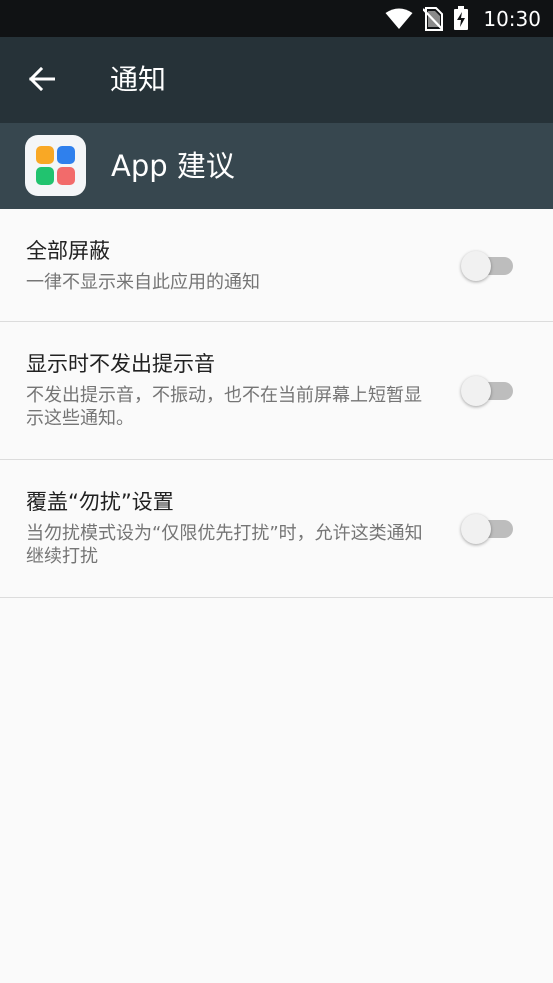  I want to click on setting-summary: 当勿扰模式设为“仅限优先打扰”时，允许这类通知继续打扰, so click(224, 545).